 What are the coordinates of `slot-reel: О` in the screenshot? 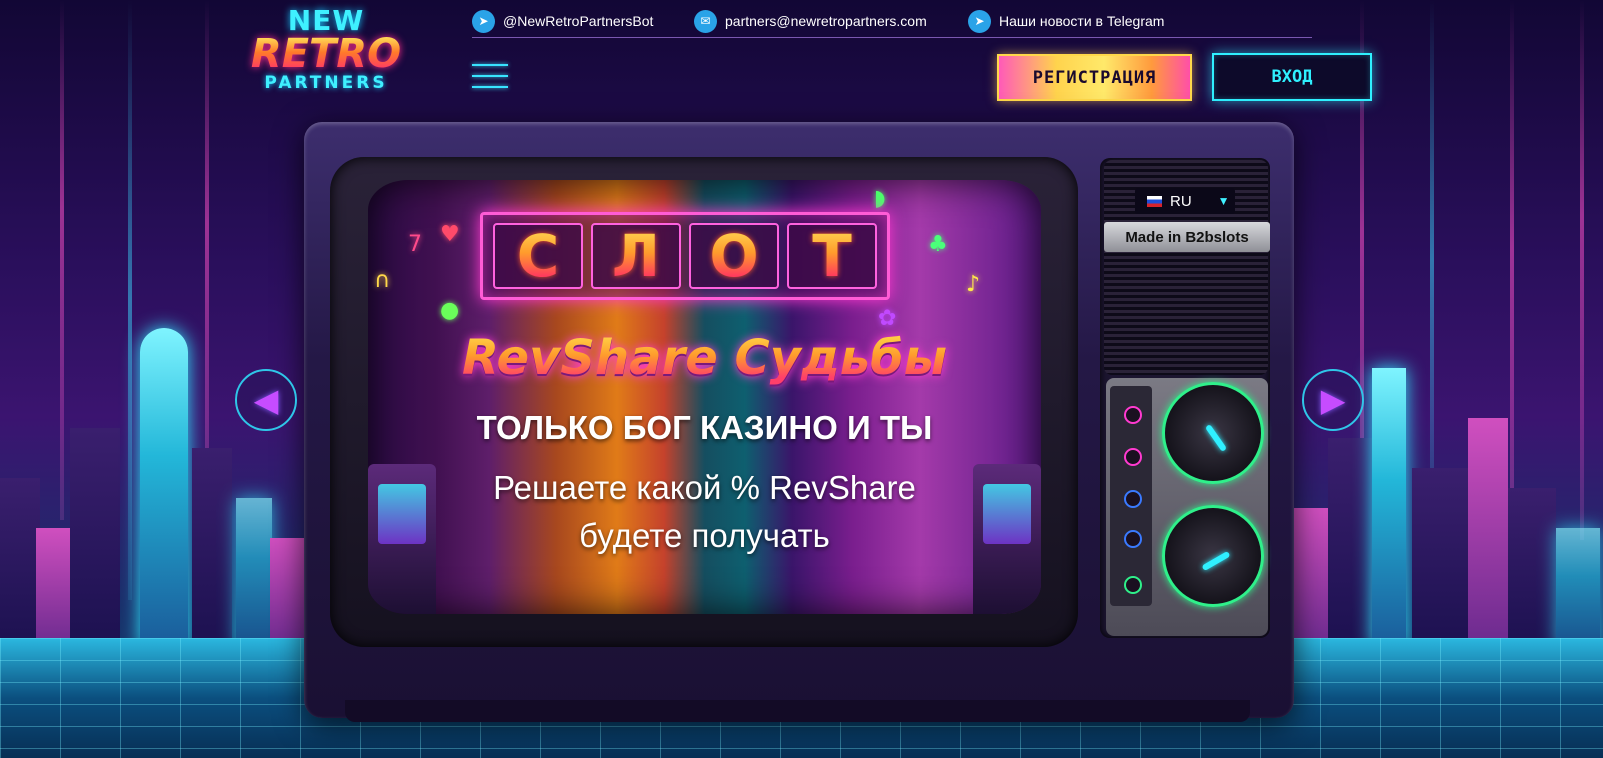 It's located at (734, 256).